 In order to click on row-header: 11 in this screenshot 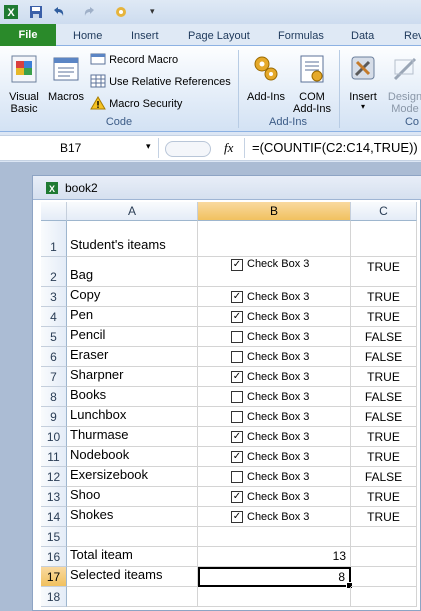, I will do `click(54, 457)`.